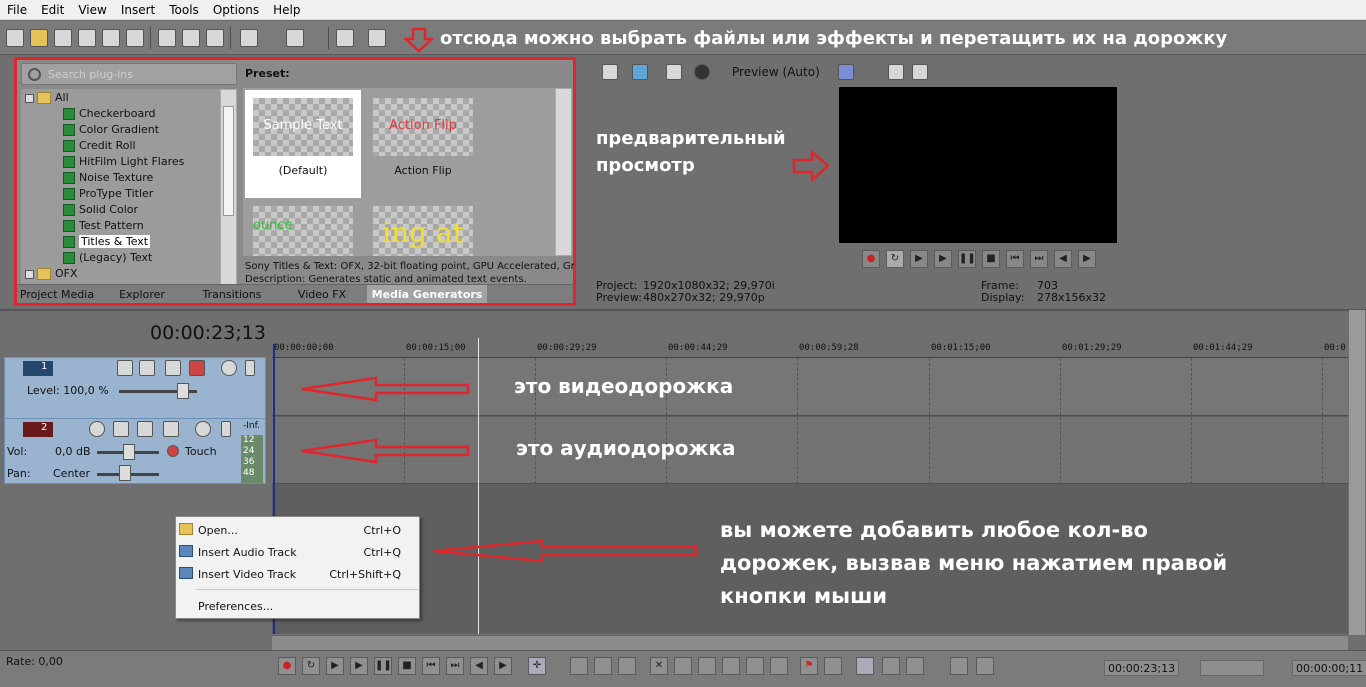 Image resolution: width=1366 pixels, height=687 pixels. Describe the element at coordinates (173, 451) in the screenshot. I see `gear-icon` at that location.